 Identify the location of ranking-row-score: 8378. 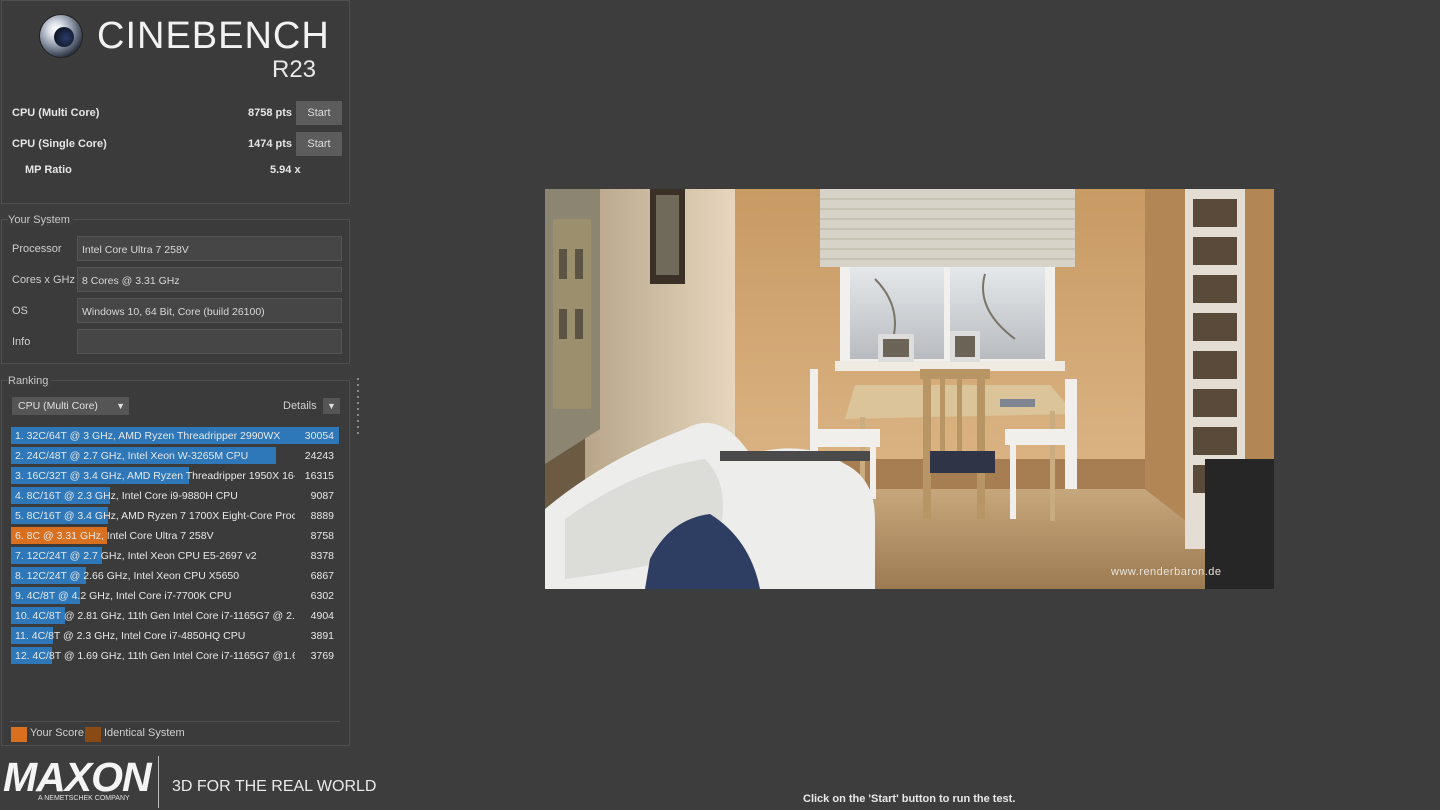
(322, 556).